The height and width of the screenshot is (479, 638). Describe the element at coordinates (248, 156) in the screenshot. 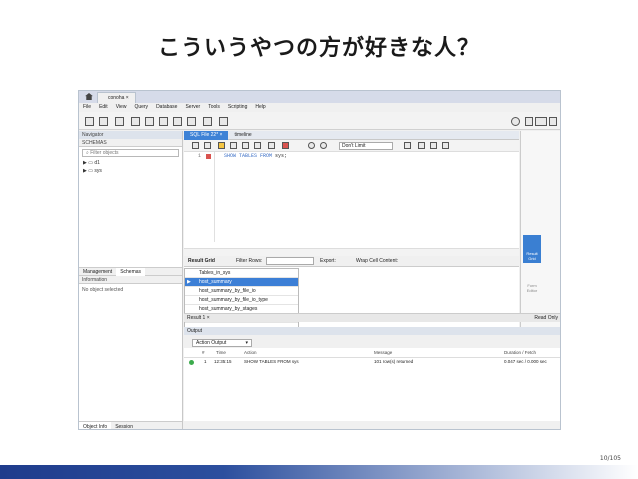

I see `sql-keyword: SHOW TABLES FROM` at that location.